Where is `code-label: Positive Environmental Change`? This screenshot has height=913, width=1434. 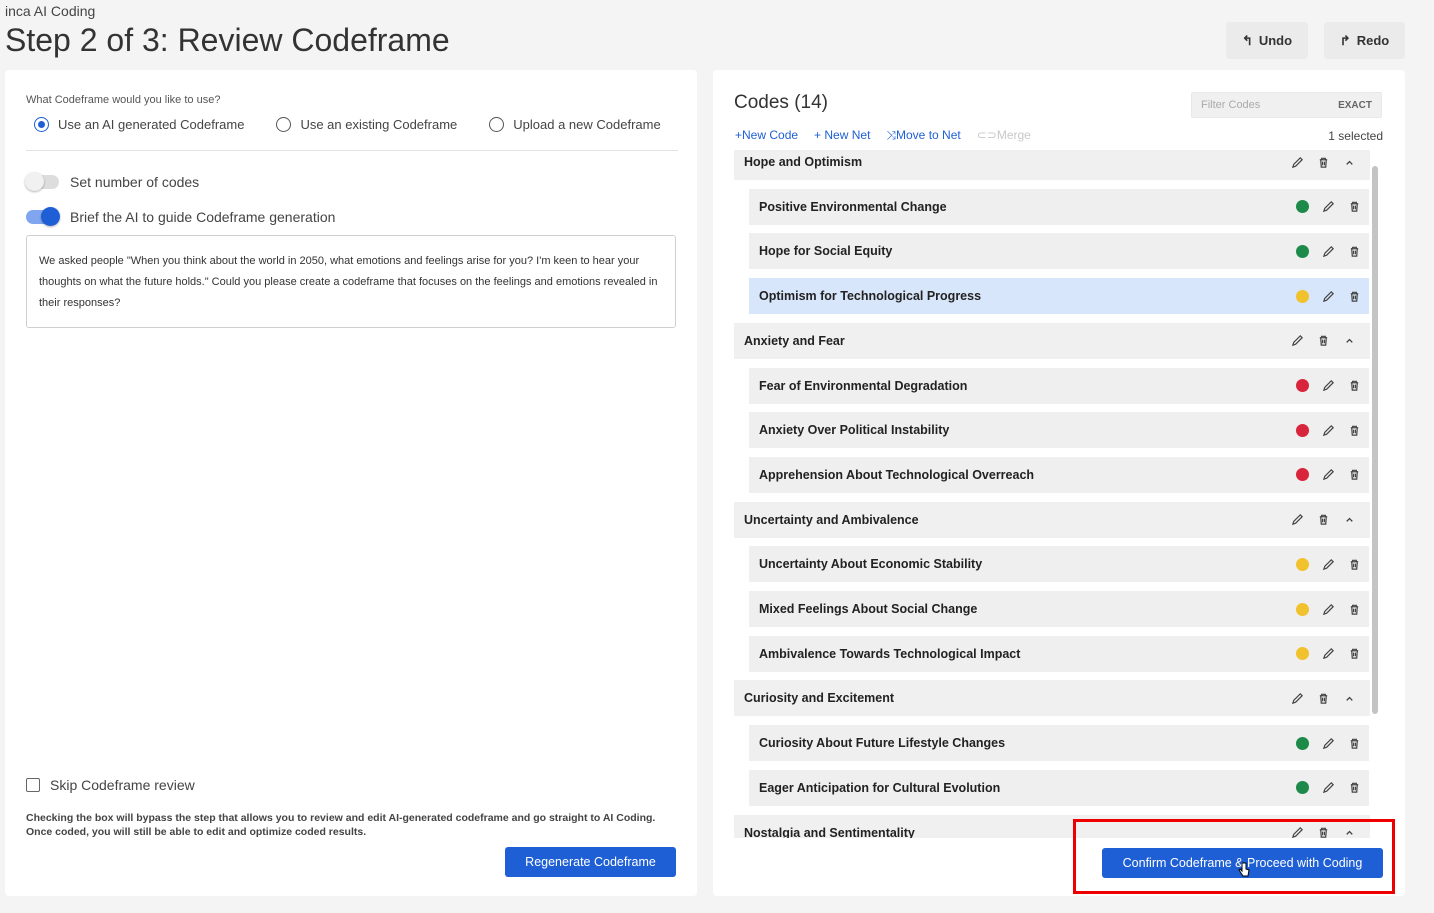 code-label: Positive Environmental Change is located at coordinates (853, 206).